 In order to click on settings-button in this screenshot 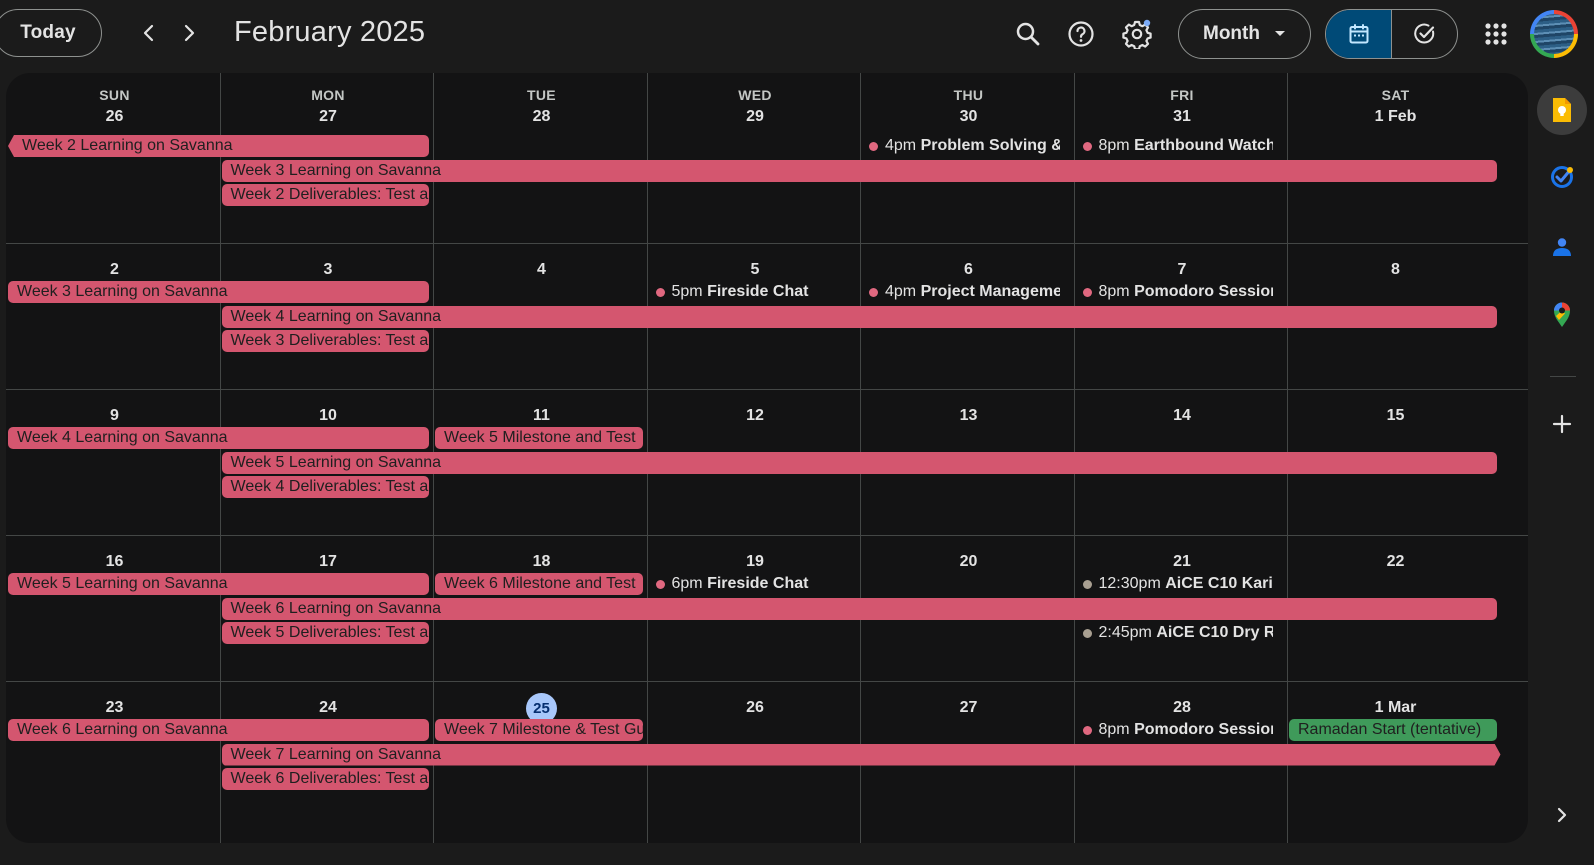, I will do `click(1137, 34)`.